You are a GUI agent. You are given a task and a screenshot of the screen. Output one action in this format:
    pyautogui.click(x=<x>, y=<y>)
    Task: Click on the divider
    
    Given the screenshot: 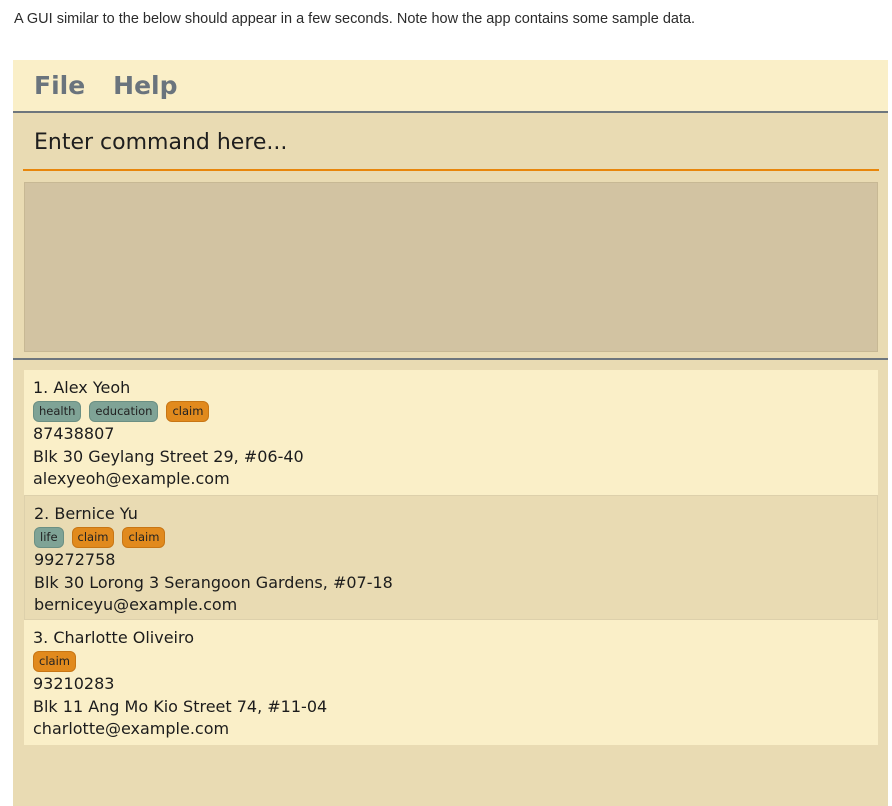 What is the action you would take?
    pyautogui.click(x=450, y=359)
    